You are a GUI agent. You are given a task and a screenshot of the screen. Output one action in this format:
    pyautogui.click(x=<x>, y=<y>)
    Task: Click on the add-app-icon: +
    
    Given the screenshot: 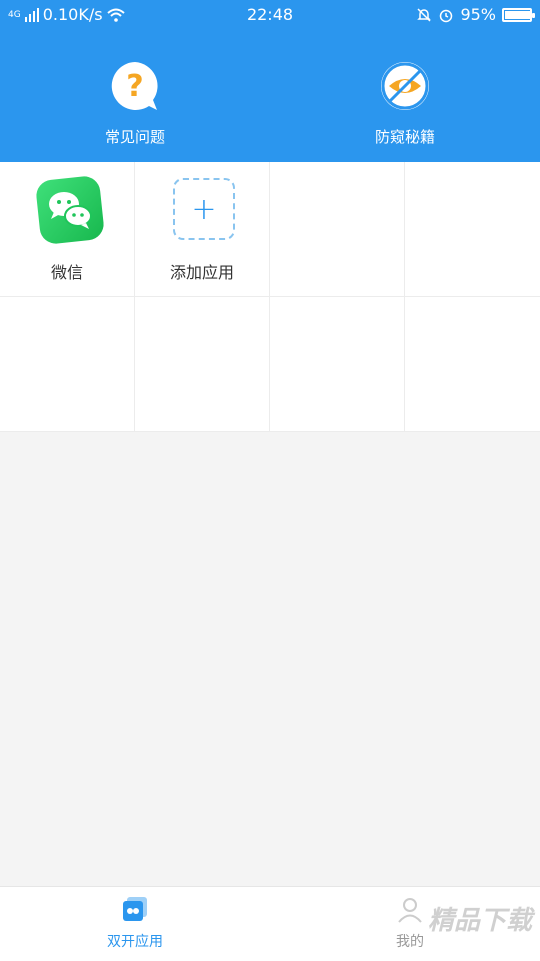 What is the action you would take?
    pyautogui.click(x=205, y=210)
    